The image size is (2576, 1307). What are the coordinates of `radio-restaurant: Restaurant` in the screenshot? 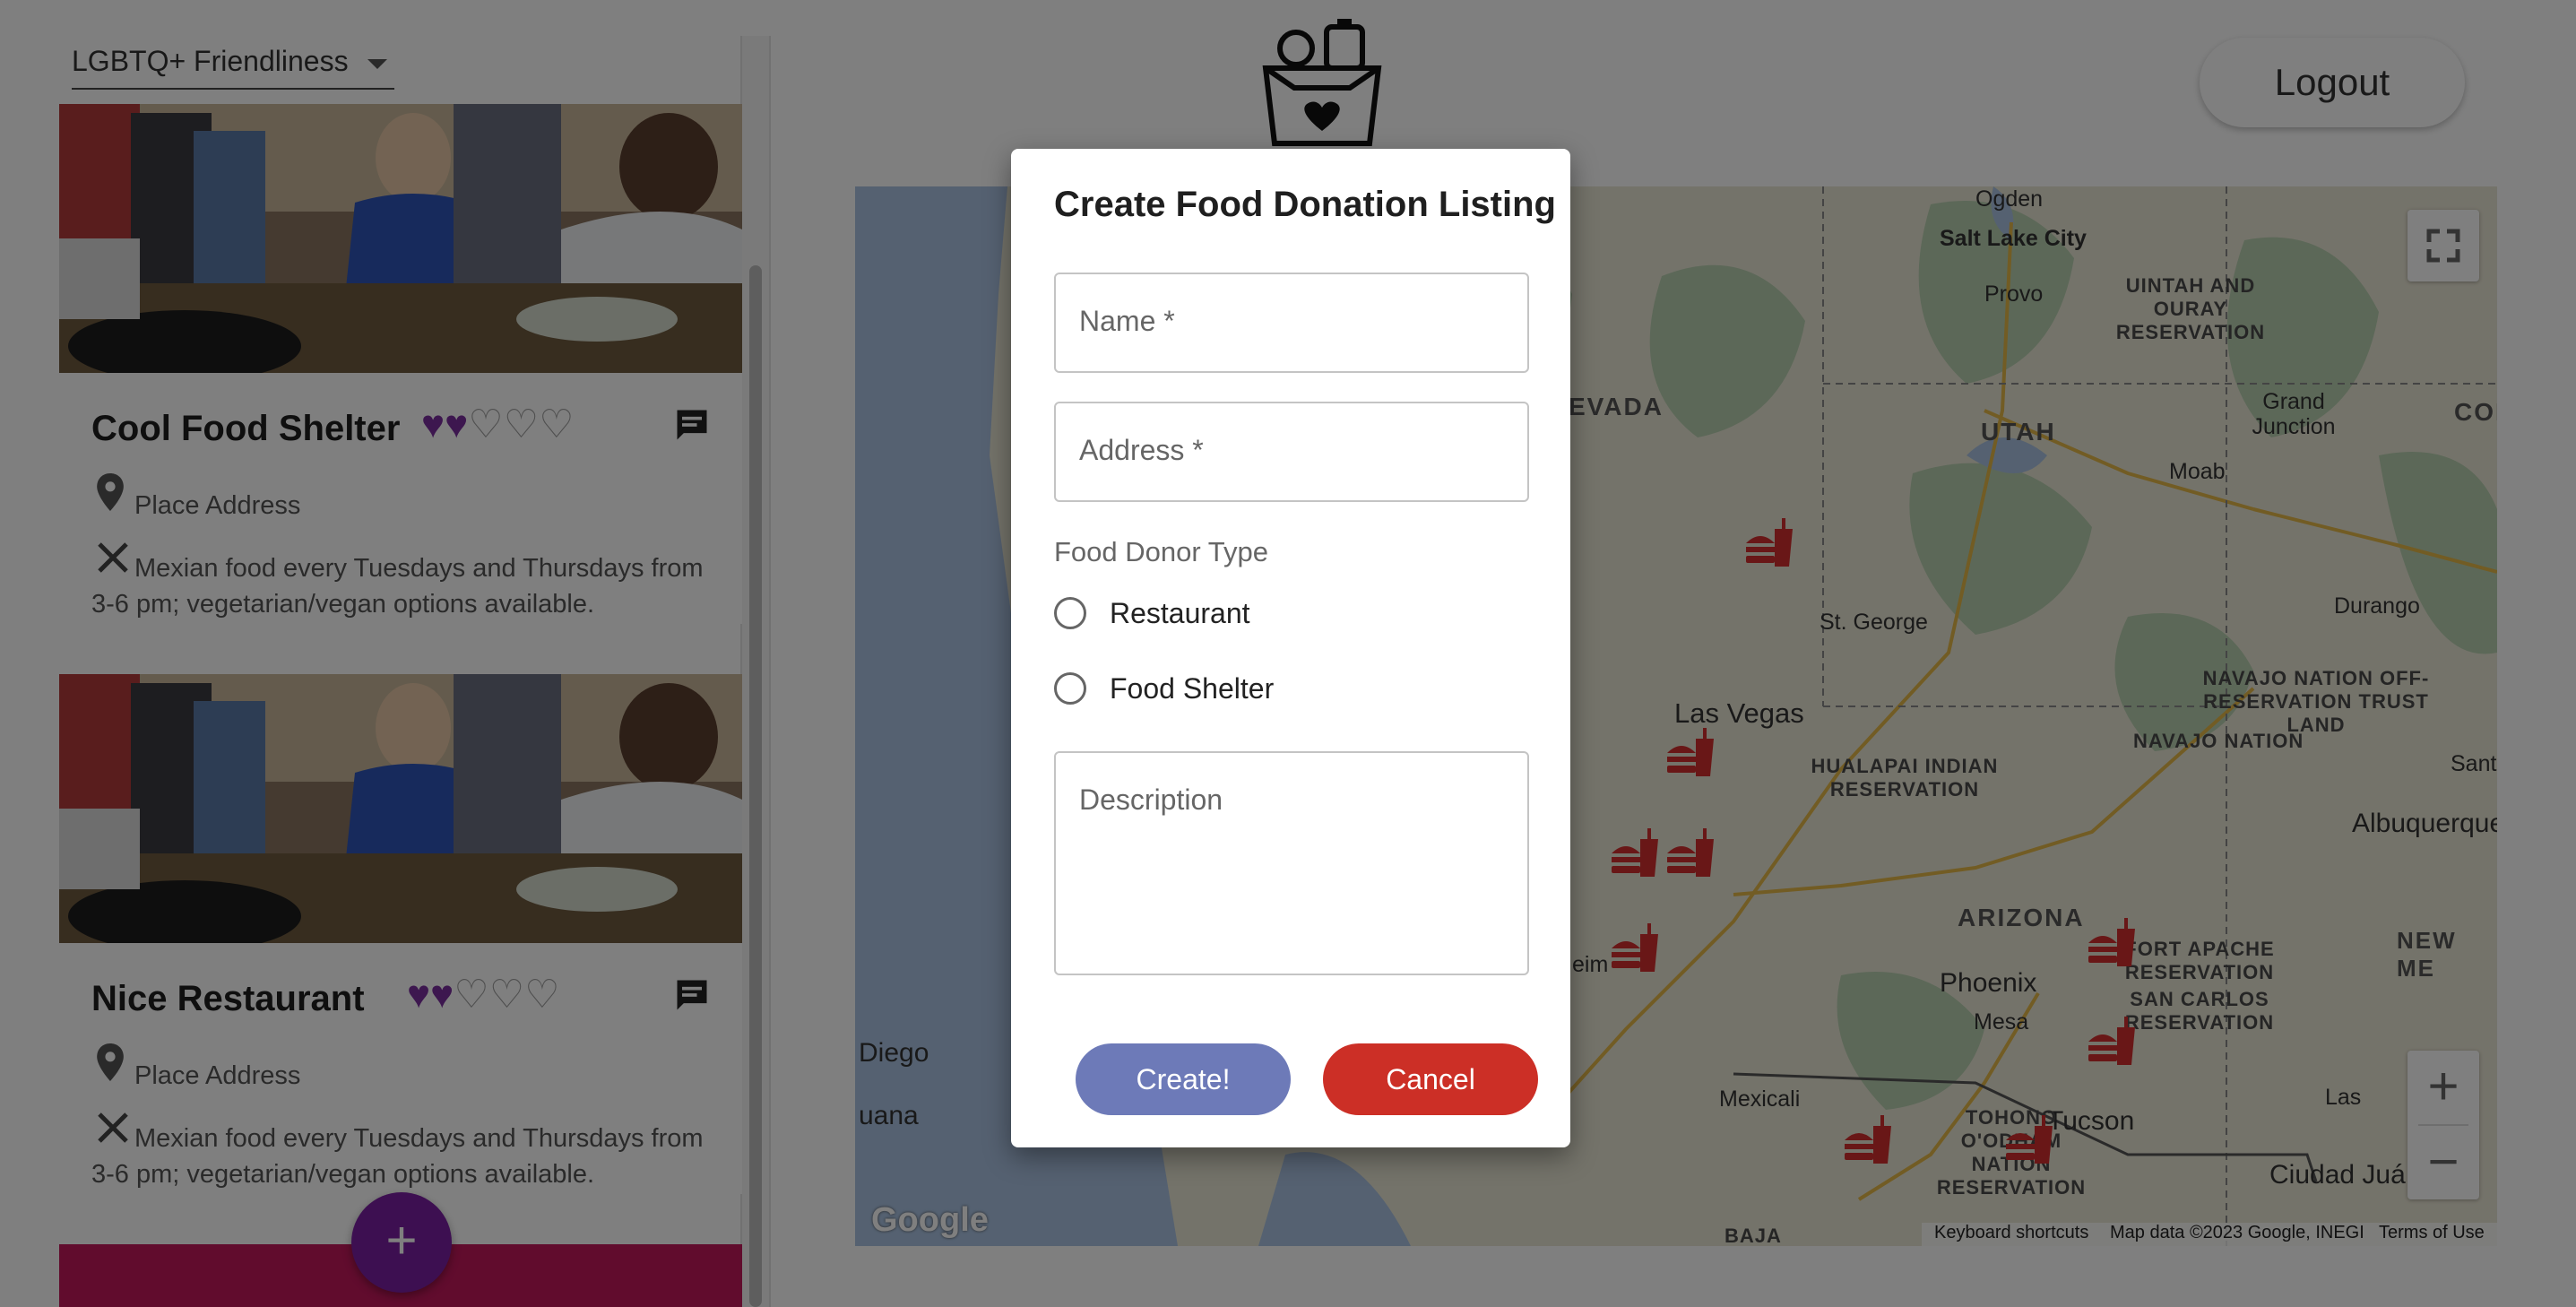 It's located at (1188, 614).